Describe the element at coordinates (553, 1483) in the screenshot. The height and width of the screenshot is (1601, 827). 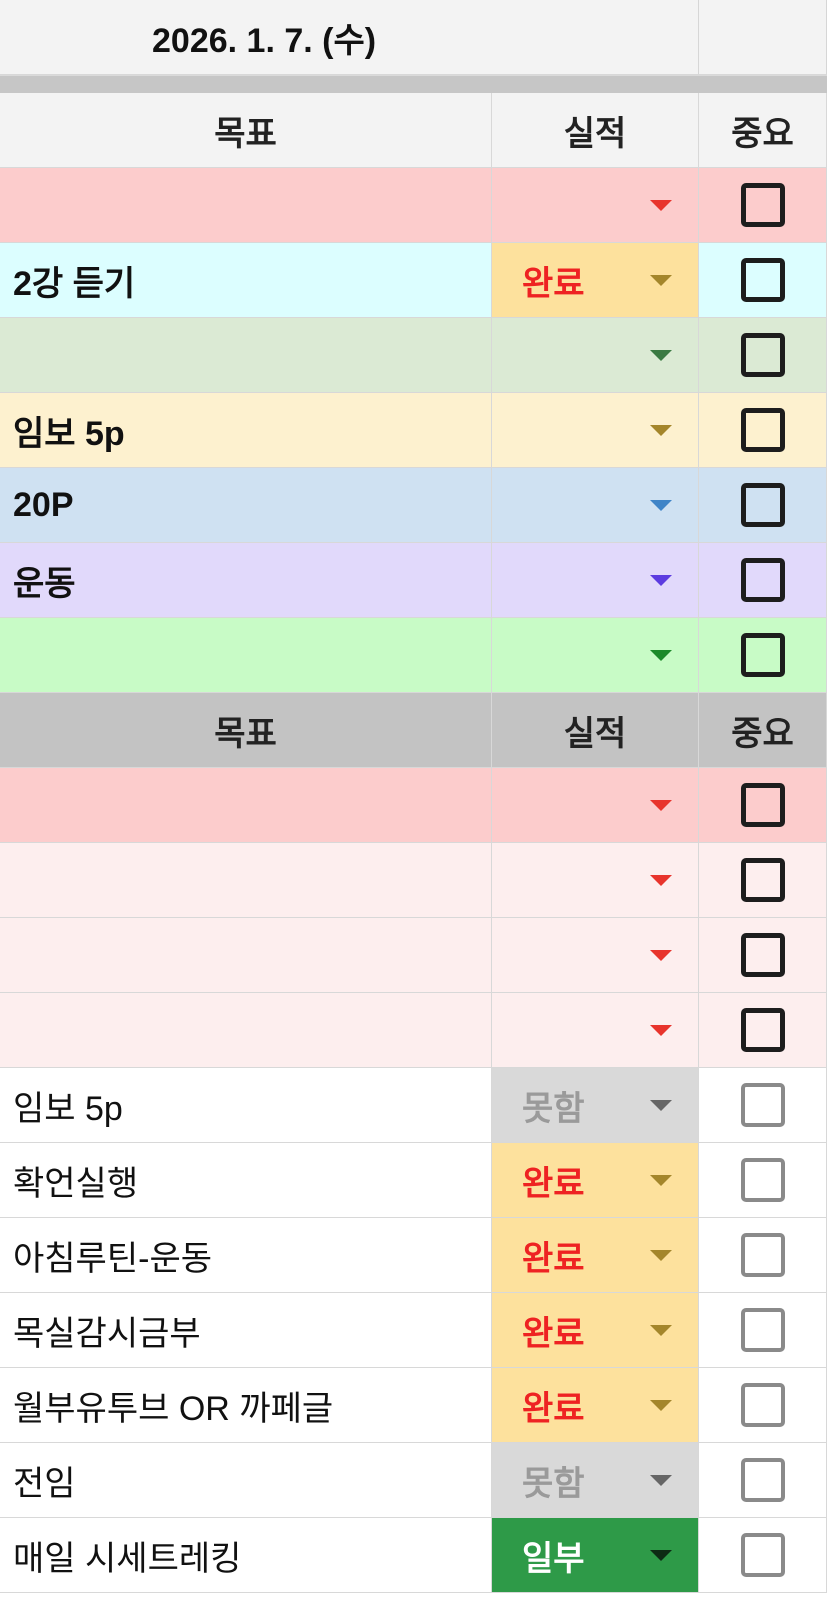
I see `result-value: 못함` at that location.